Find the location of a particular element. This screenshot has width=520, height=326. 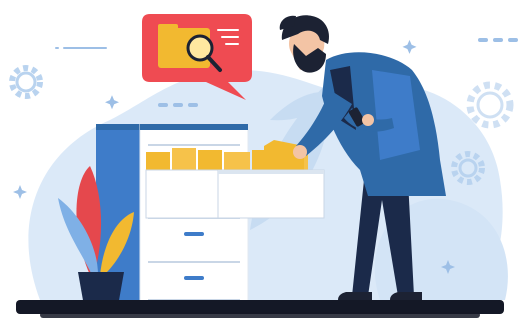

ground-shadow is located at coordinates (260, 315).